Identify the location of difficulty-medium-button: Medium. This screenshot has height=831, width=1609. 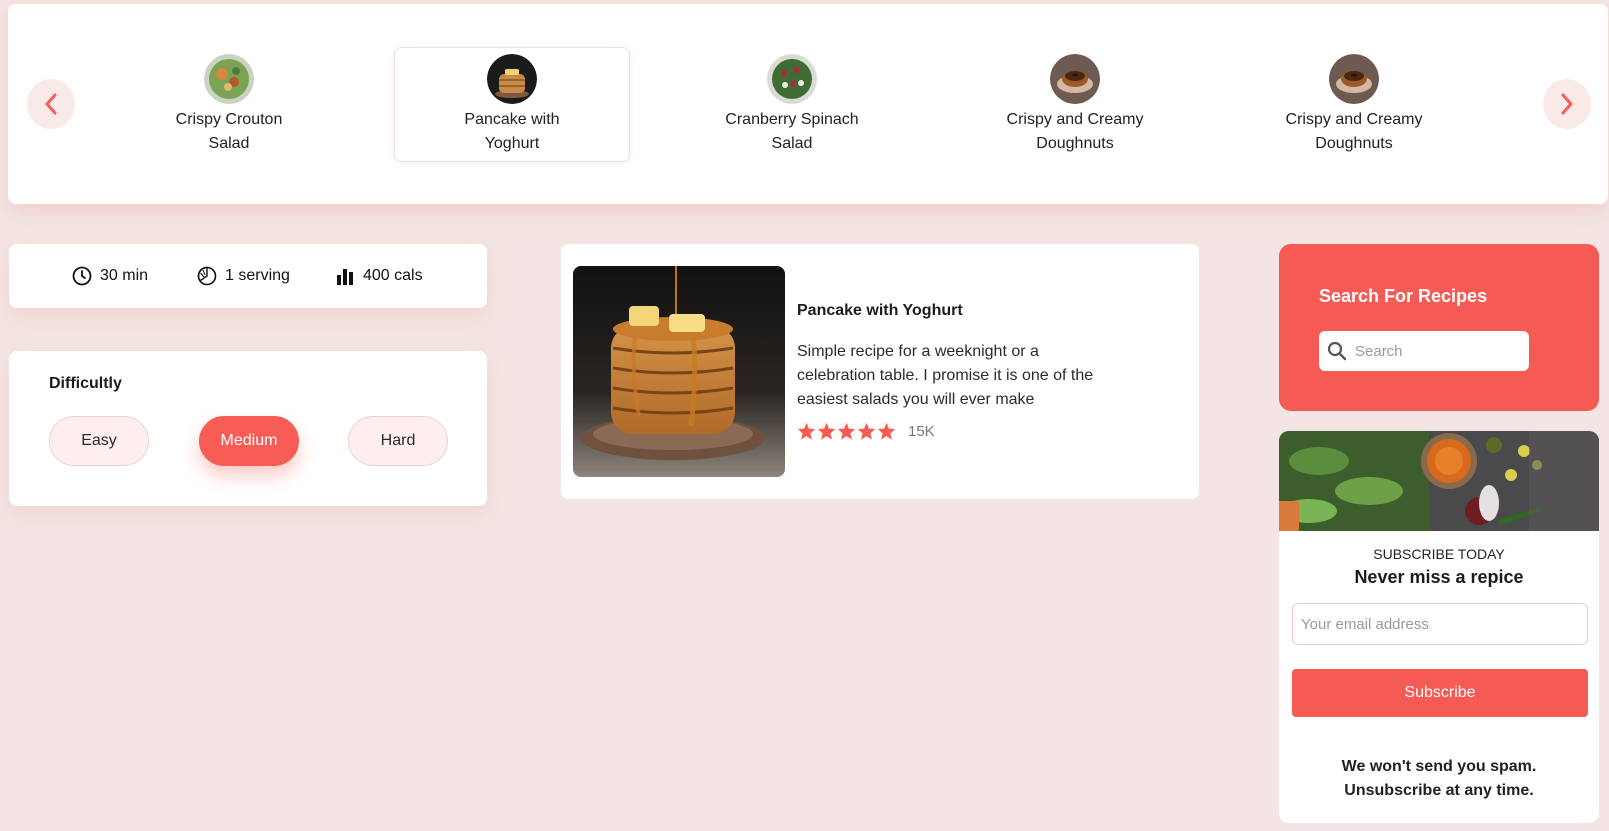
(249, 441).